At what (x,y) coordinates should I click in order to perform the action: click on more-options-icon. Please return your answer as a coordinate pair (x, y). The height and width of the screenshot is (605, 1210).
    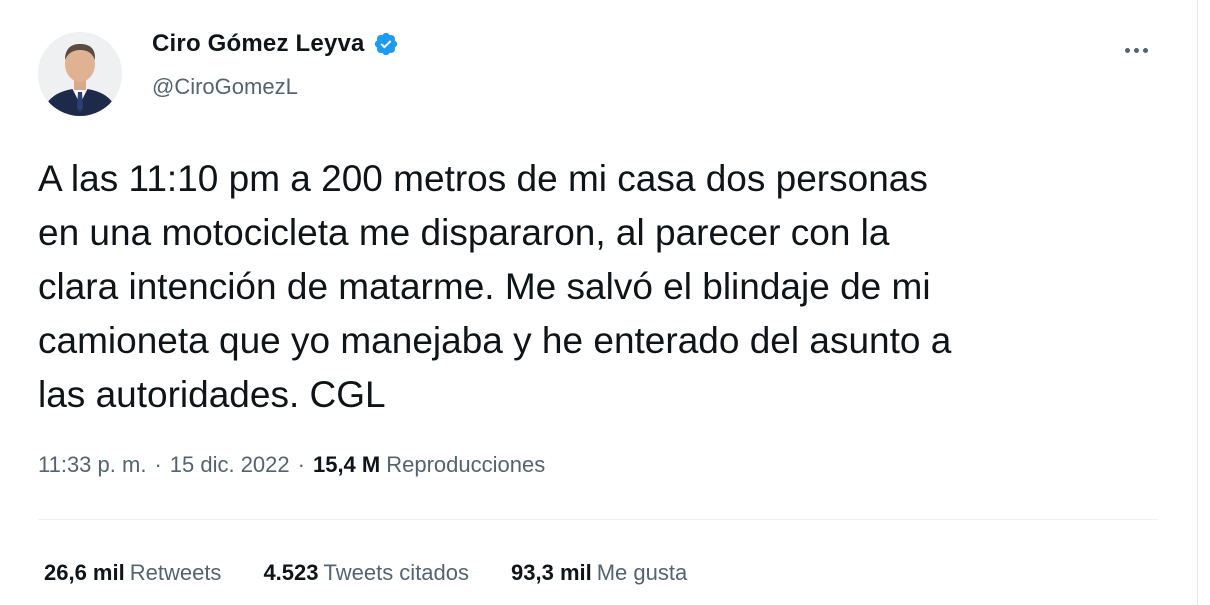
    Looking at the image, I should click on (1136, 50).